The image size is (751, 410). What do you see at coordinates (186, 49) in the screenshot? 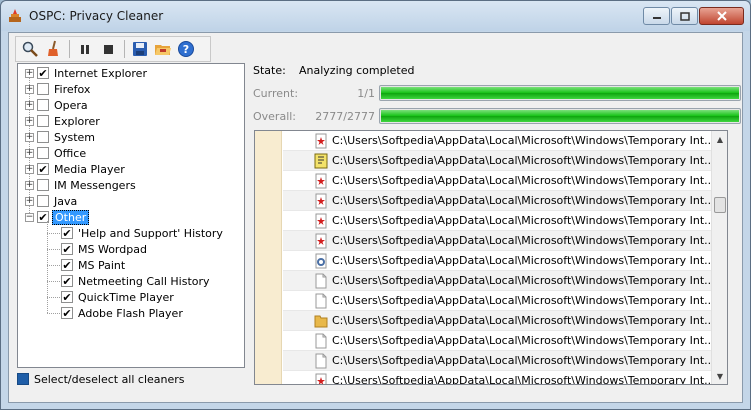
I see `help-button: ?` at bounding box center [186, 49].